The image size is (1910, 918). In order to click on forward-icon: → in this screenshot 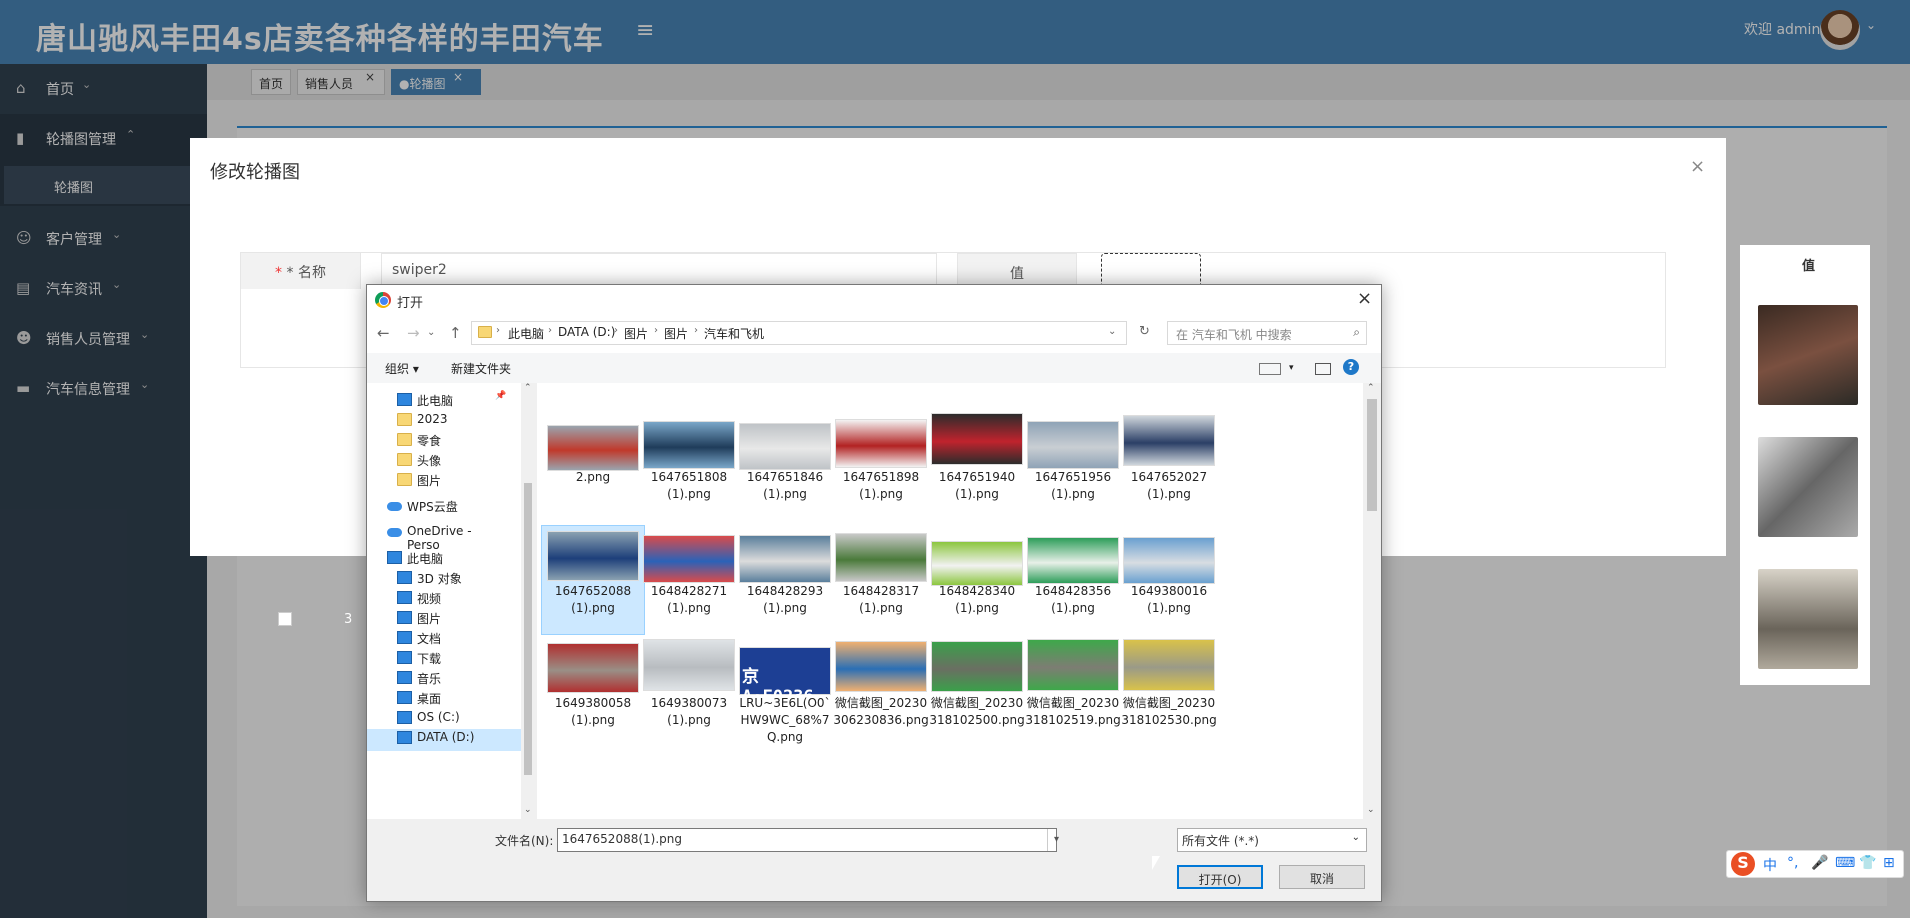, I will do `click(413, 333)`.